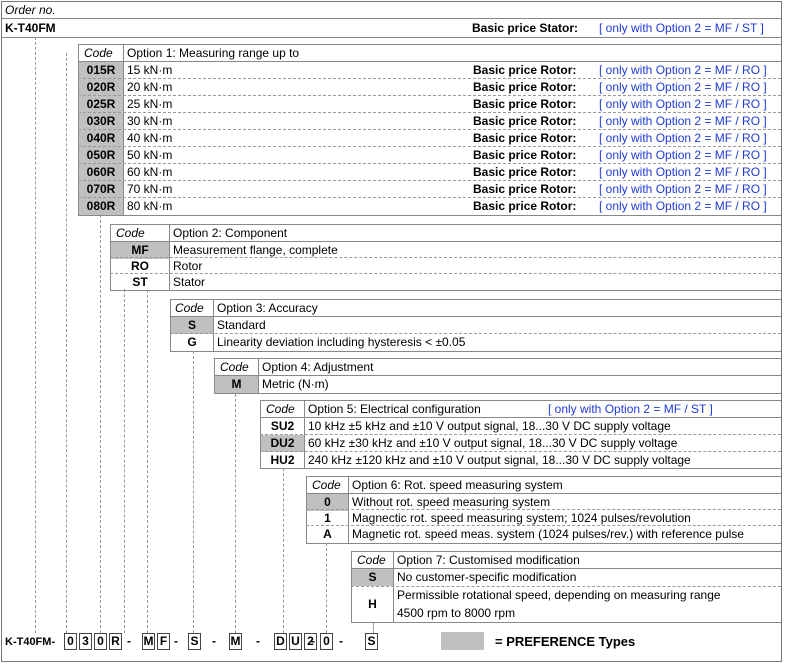  What do you see at coordinates (150, 87) in the screenshot?
I see `option1-description: 20 kN·m` at bounding box center [150, 87].